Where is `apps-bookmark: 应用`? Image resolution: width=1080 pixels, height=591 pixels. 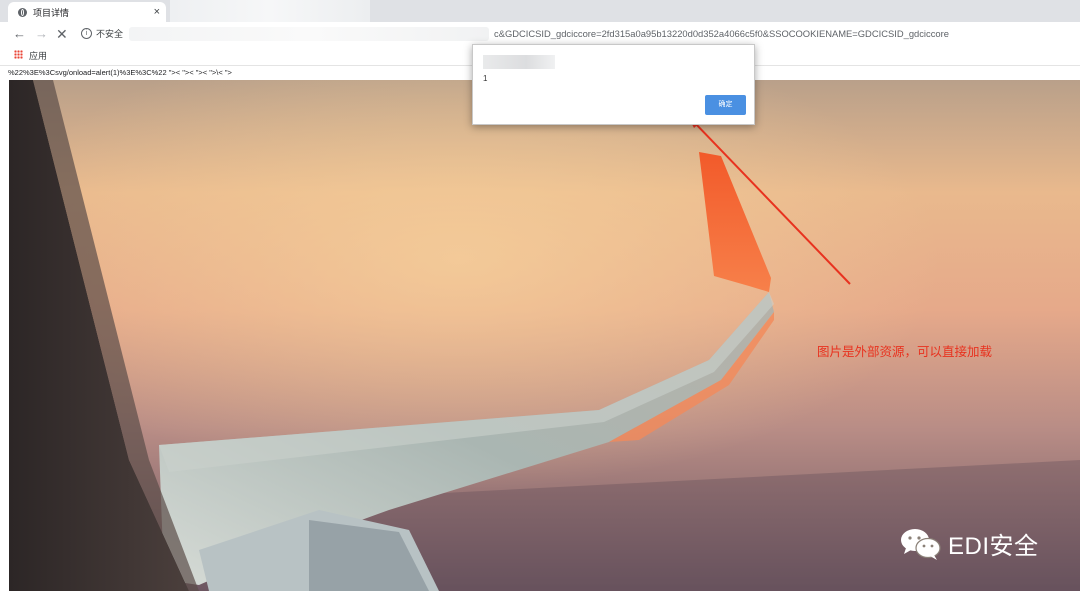 apps-bookmark: 应用 is located at coordinates (38, 55).